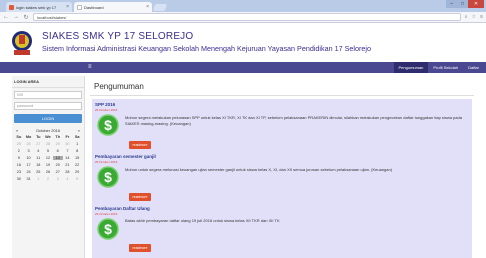 This screenshot has height=258, width=486. Describe the element at coordinates (48, 118) in the screenshot. I see `login-button: LOGIN` at that location.